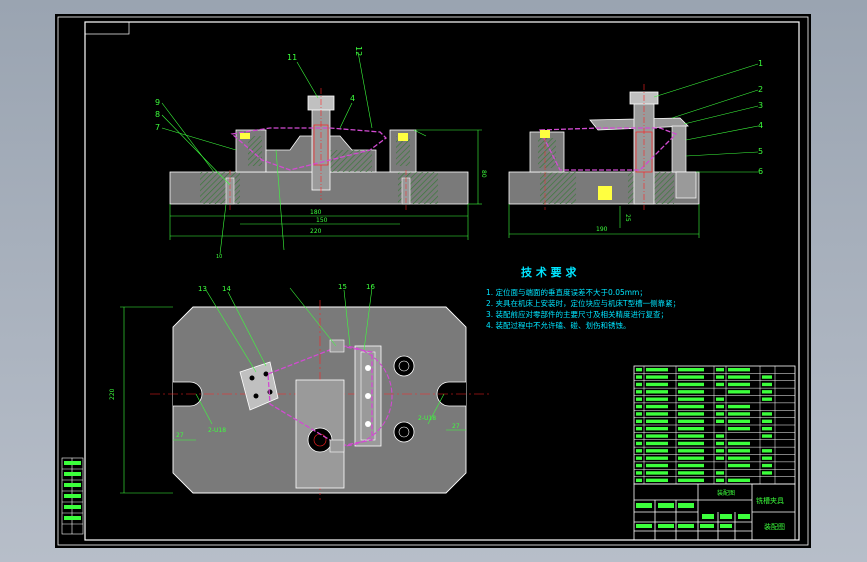 Image resolution: width=867 pixels, height=562 pixels. Describe the element at coordinates (602, 229) in the screenshot. I see `svg-text: 190` at that location.